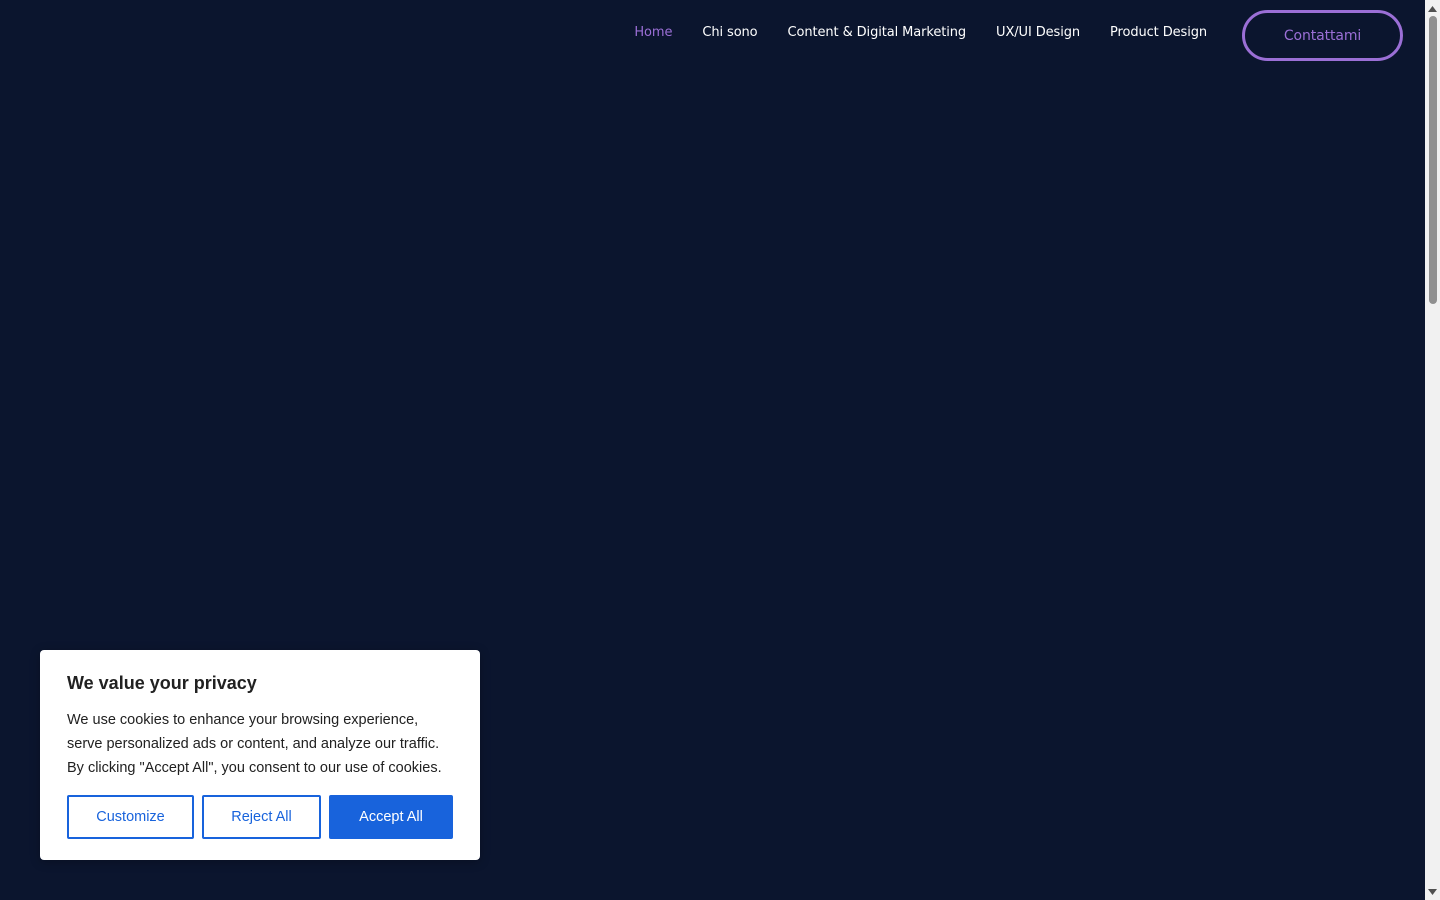 Image resolution: width=1440 pixels, height=900 pixels. What do you see at coordinates (877, 33) in the screenshot?
I see `nav-link-content-digital-marketing: Content & Digital Marketing` at bounding box center [877, 33].